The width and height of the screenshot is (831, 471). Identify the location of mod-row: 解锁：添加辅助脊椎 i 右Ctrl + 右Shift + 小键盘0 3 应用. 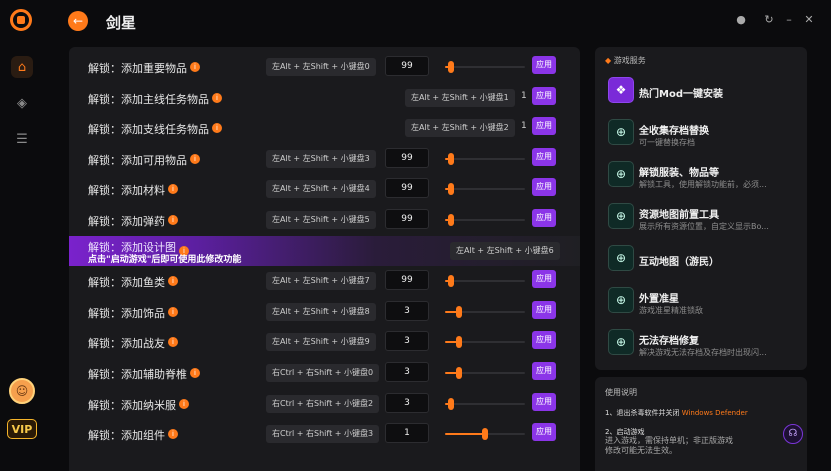
(324, 373).